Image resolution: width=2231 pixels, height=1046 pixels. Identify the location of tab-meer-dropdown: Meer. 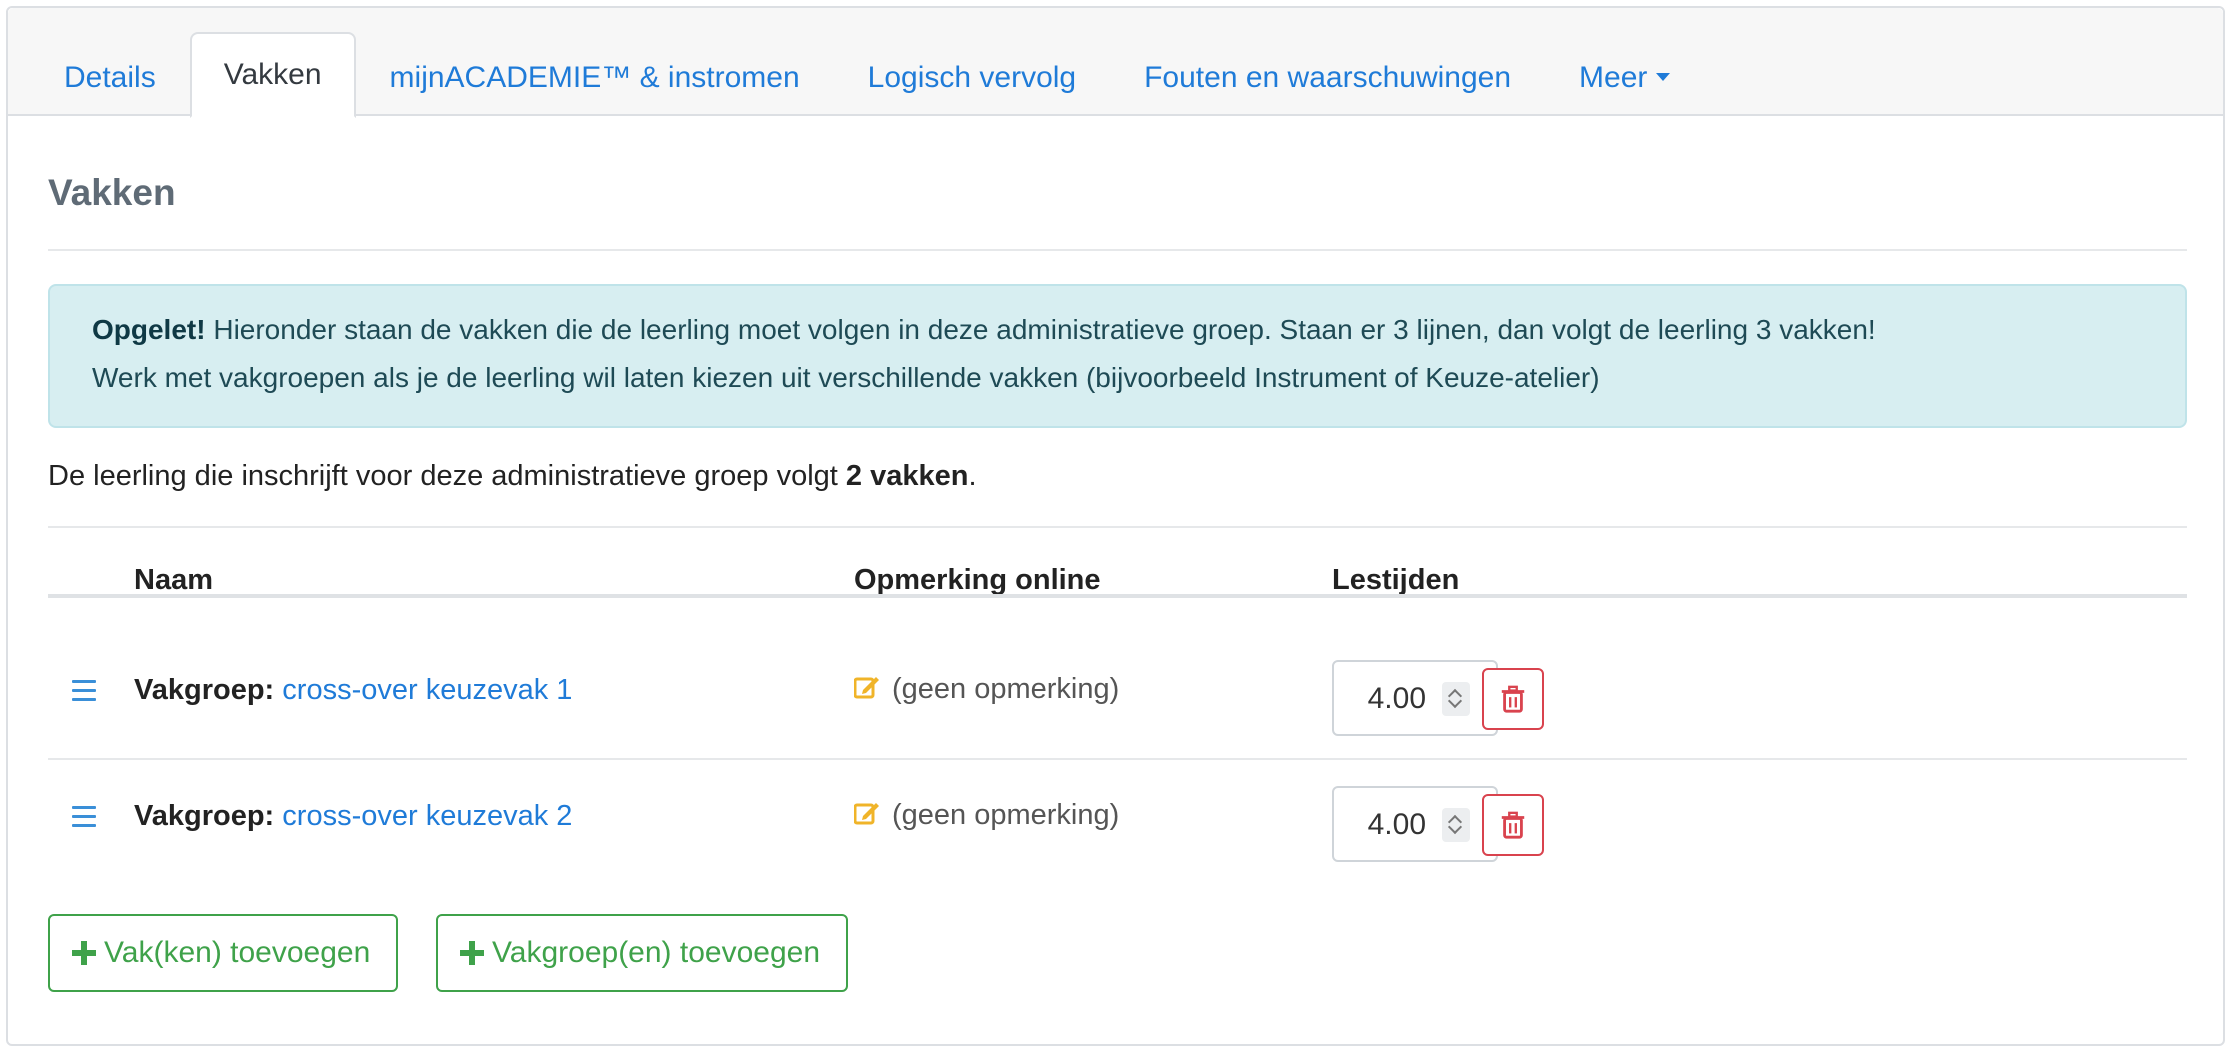
(1624, 78).